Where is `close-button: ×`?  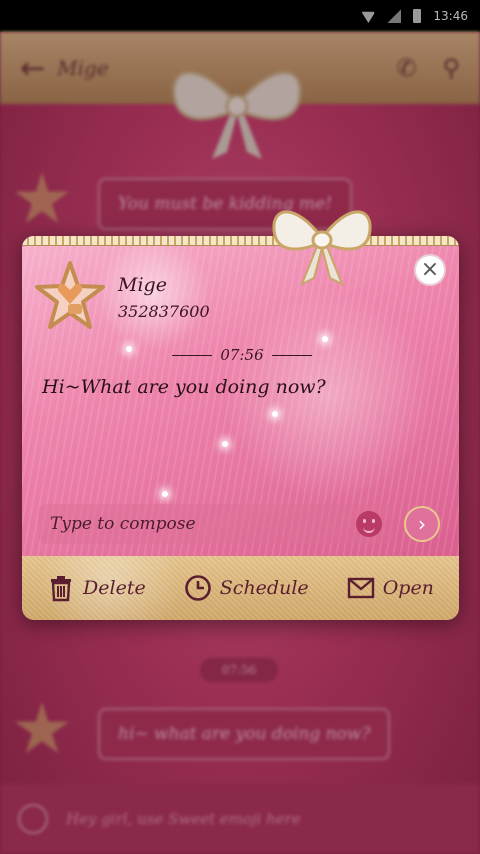 close-button: × is located at coordinates (430, 270).